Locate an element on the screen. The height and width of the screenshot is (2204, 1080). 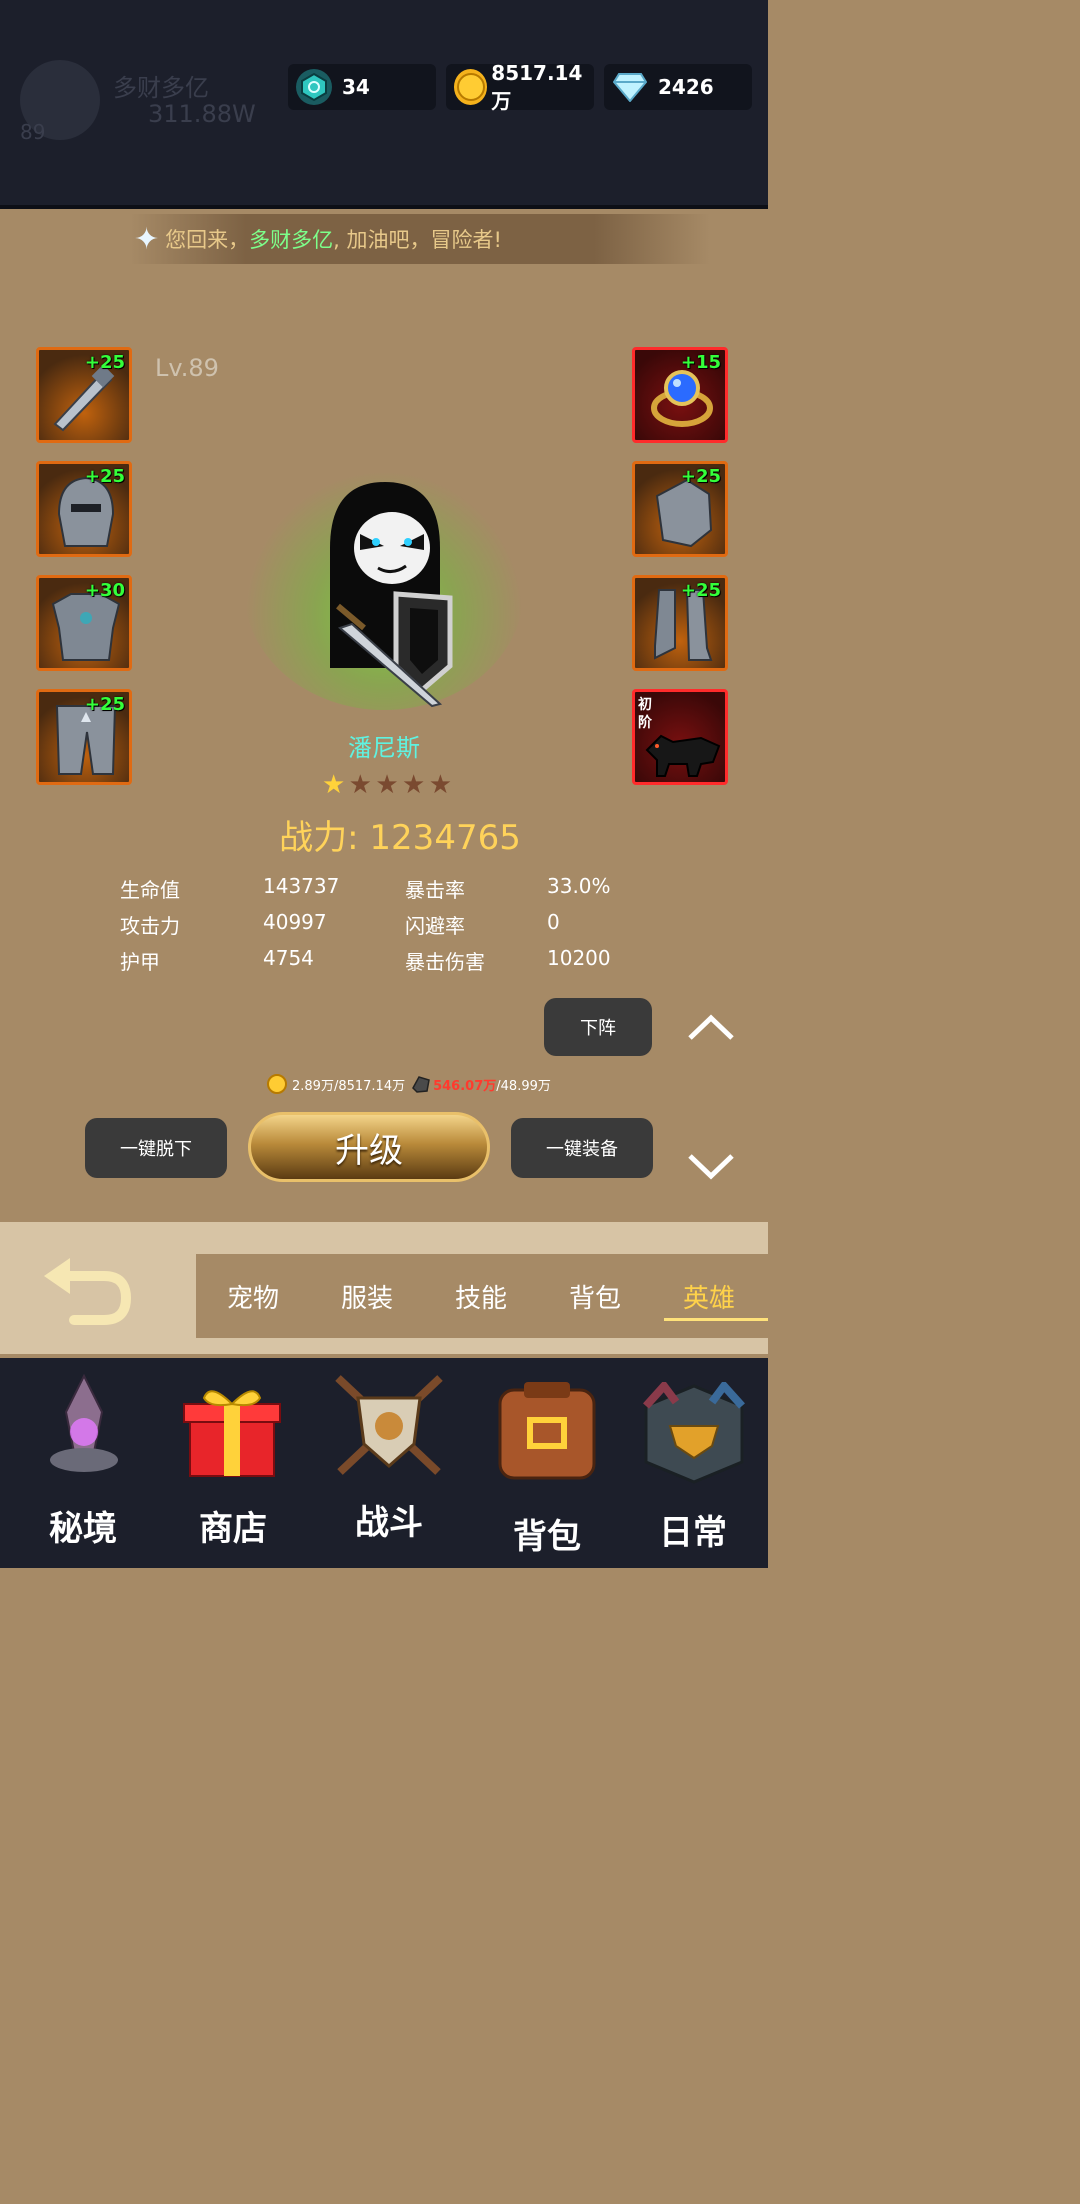
material-have: 546.07万 is located at coordinates (465, 1086).